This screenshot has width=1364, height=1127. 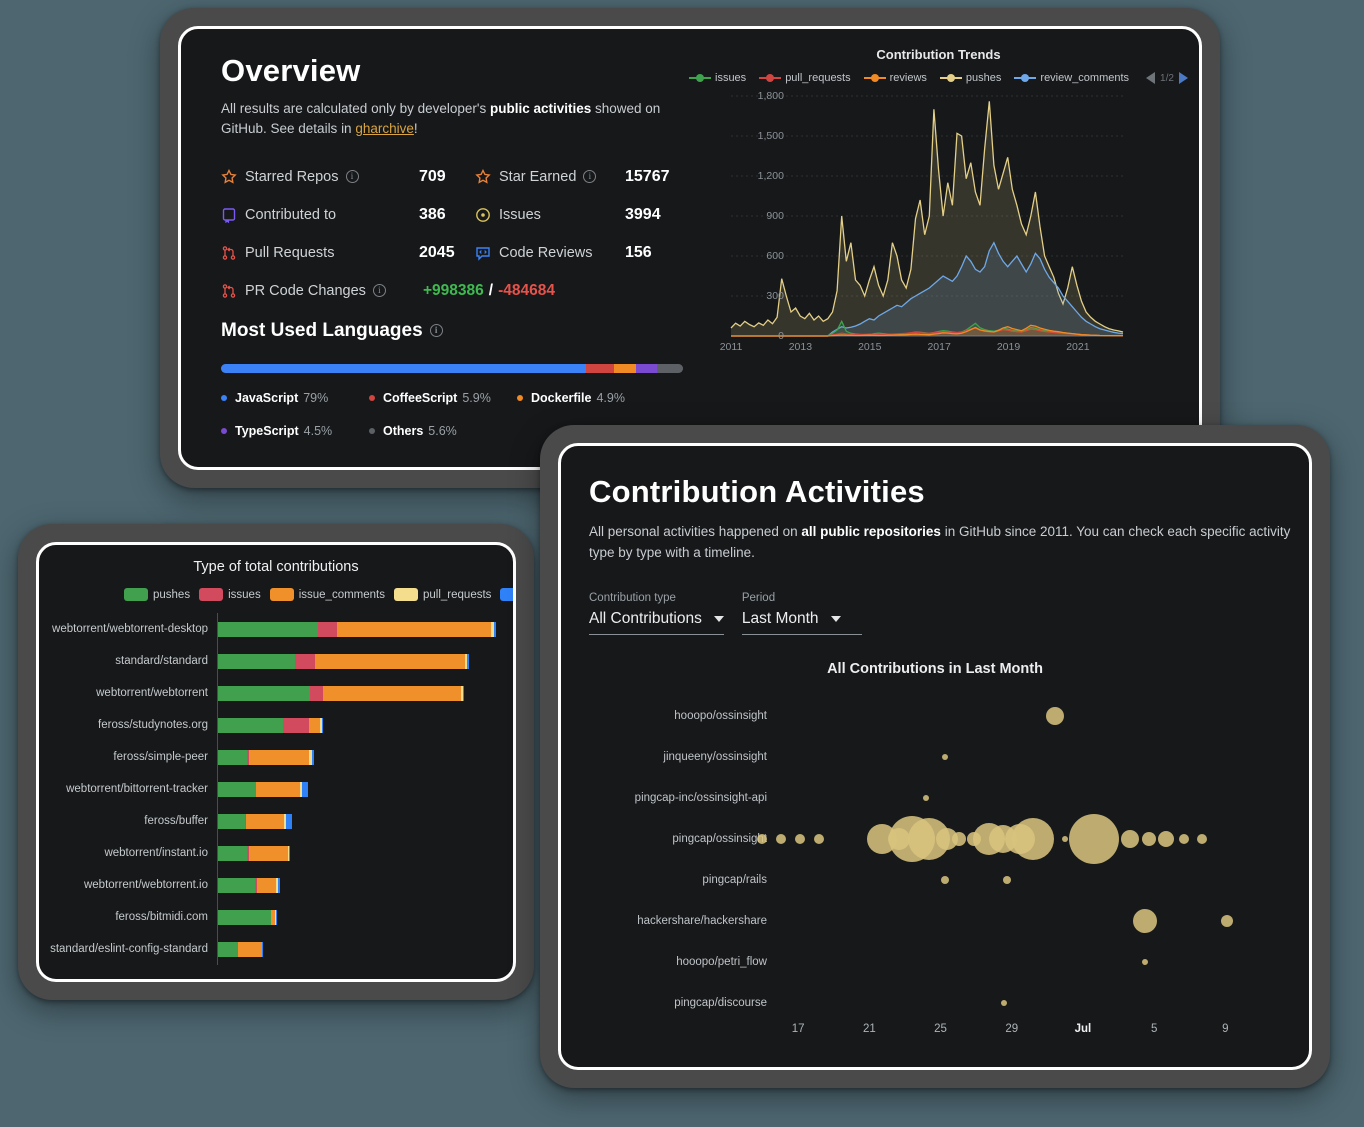 I want to click on contribution-type-select: All Contributions, so click(x=656, y=622).